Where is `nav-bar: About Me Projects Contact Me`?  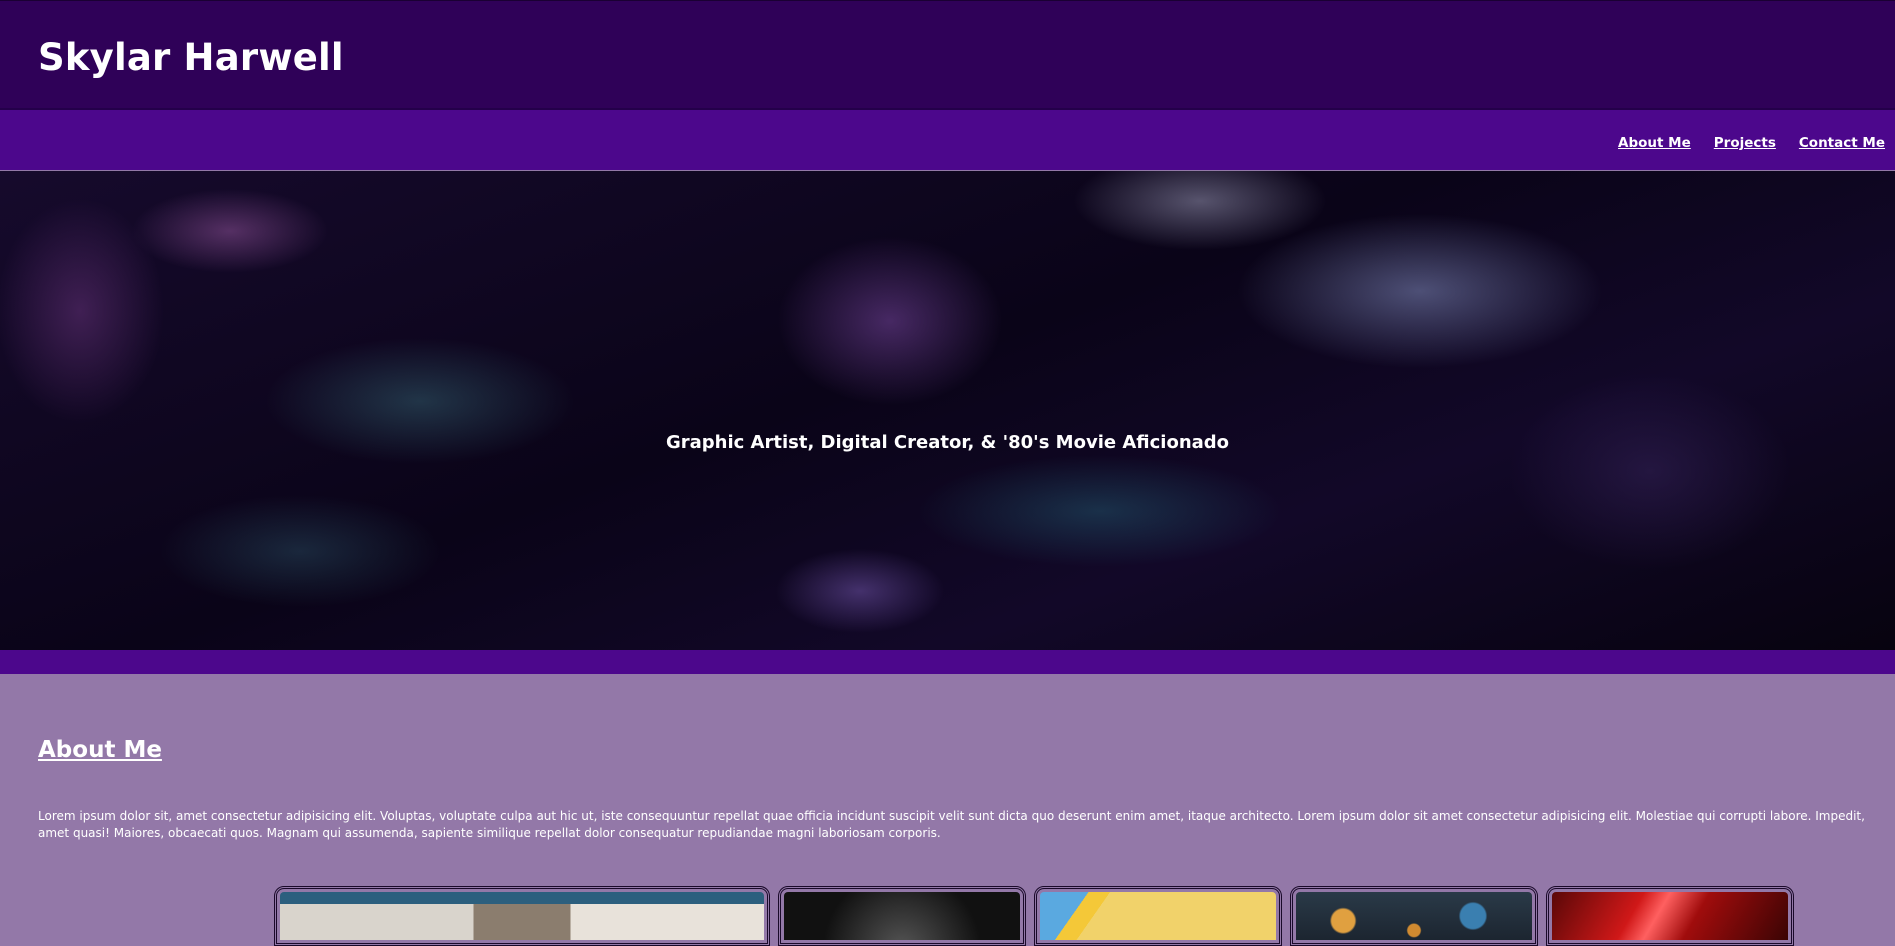
nav-bar: About Me Projects Contact Me is located at coordinates (947, 140).